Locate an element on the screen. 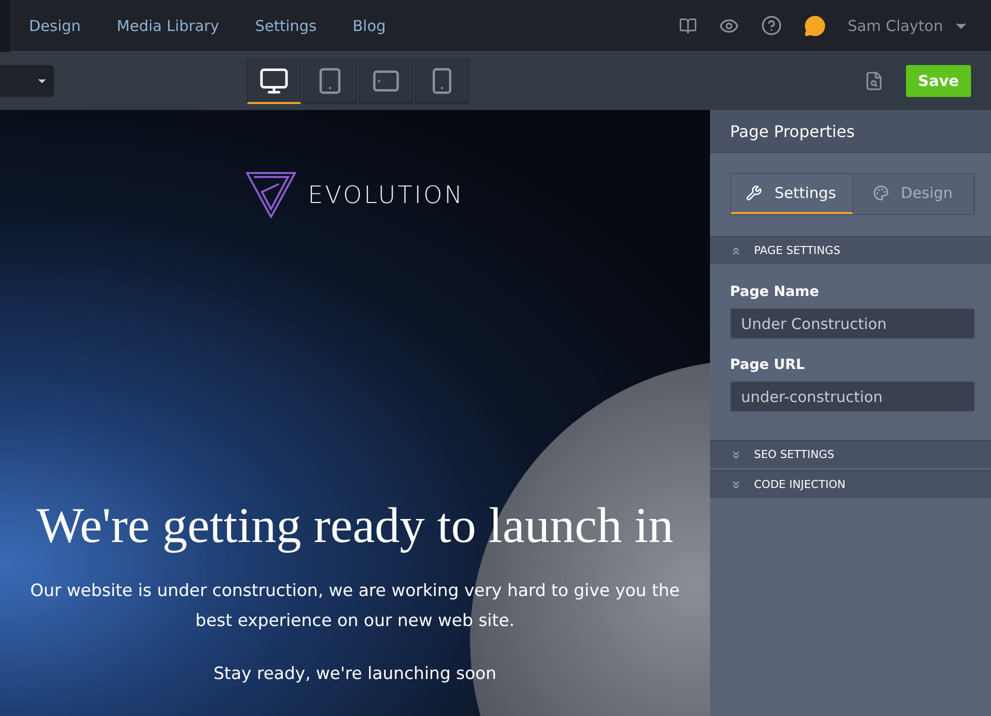  hero-text: Our website is under construction, we are working very hard to give you the best experience on our new web site. is located at coordinates (355, 606).